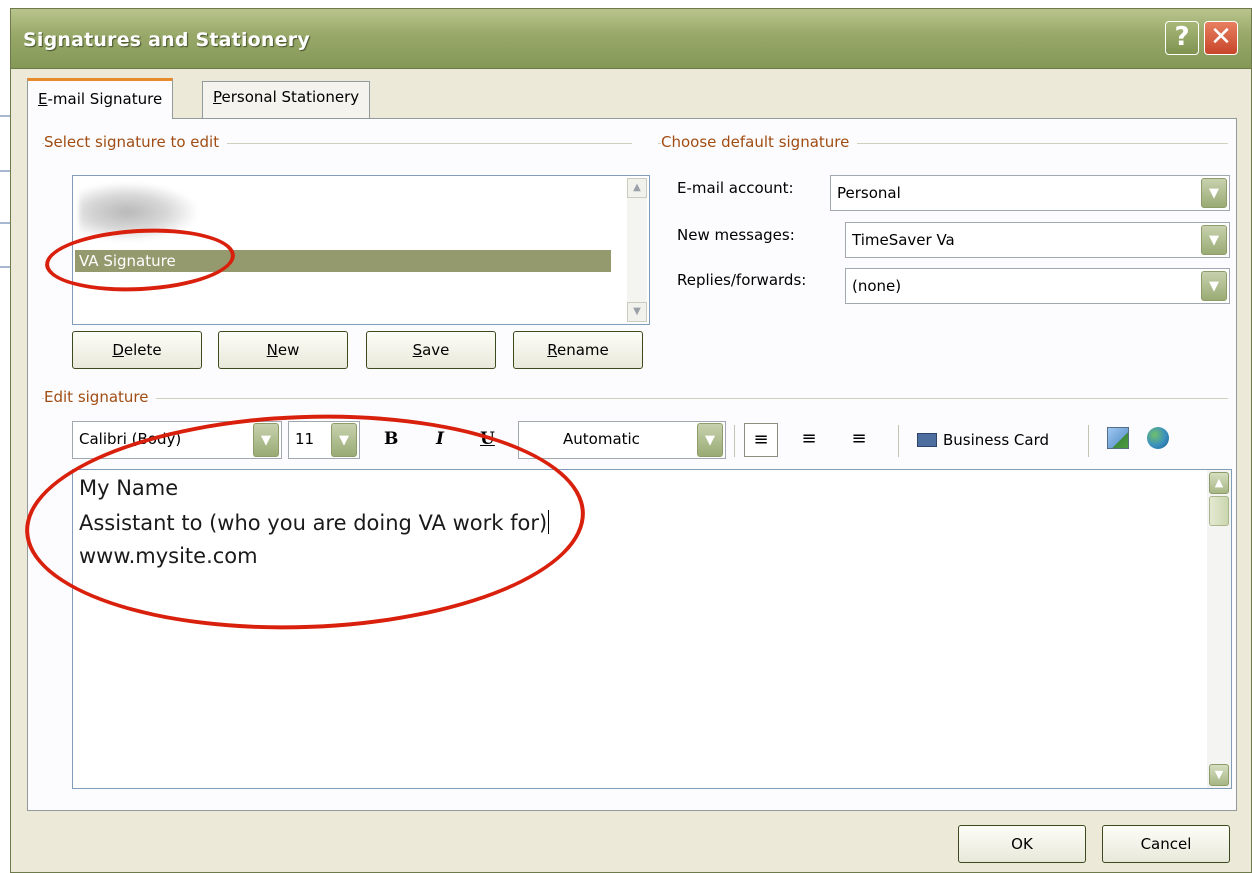 The width and height of the screenshot is (1252, 873). I want to click on text-caret, so click(549, 522).